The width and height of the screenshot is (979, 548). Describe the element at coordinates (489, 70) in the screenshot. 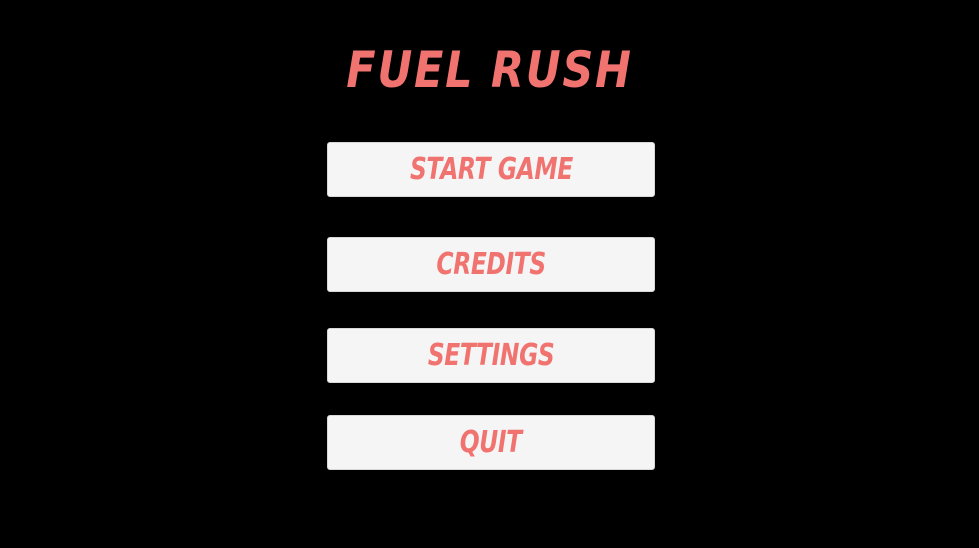

I see `game-title: FUEL RUSH` at that location.